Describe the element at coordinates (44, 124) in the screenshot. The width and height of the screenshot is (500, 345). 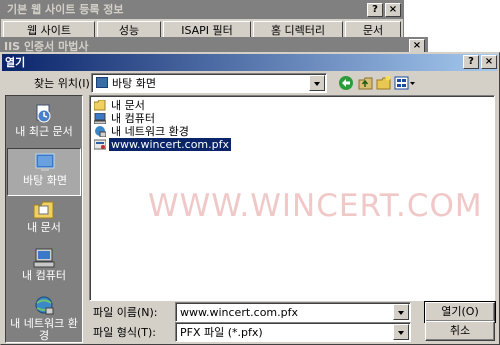
I see `place-recent-documents: 내 최근 문서` at that location.